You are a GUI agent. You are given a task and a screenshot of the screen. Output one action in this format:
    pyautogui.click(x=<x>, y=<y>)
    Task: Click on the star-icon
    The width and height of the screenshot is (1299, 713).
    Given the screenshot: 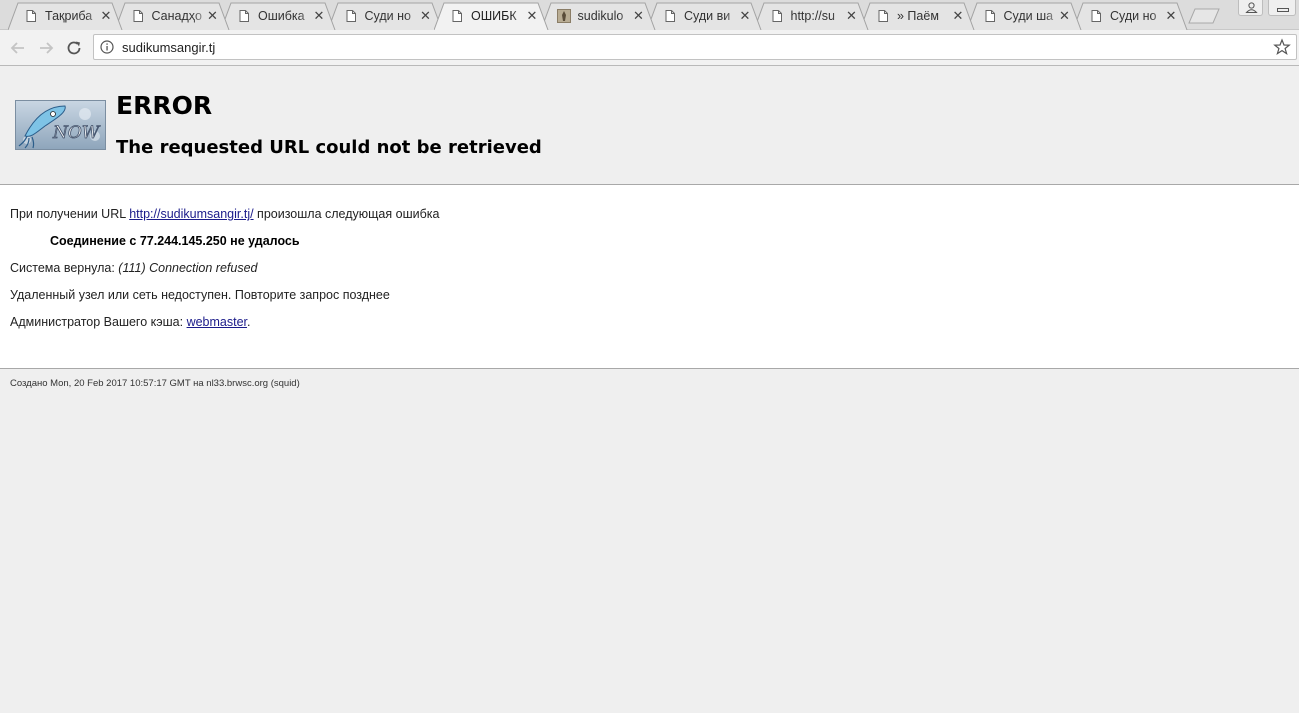 What is the action you would take?
    pyautogui.click(x=1282, y=47)
    